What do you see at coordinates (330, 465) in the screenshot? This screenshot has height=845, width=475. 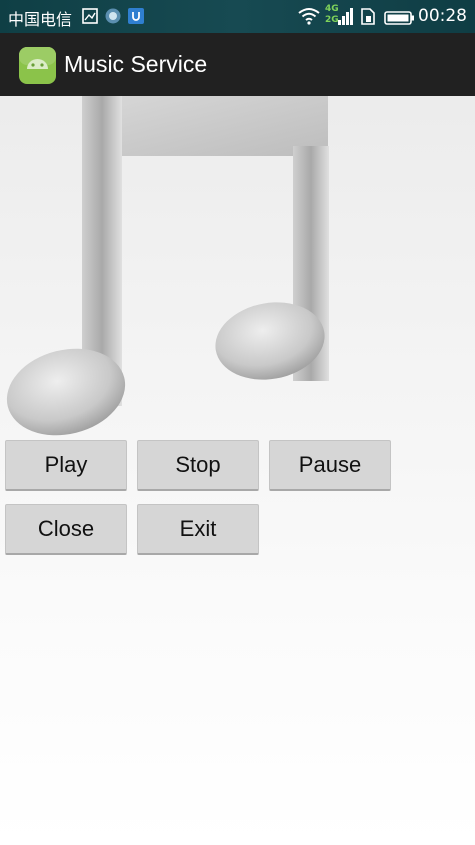 I see `pause-button: Pause` at bounding box center [330, 465].